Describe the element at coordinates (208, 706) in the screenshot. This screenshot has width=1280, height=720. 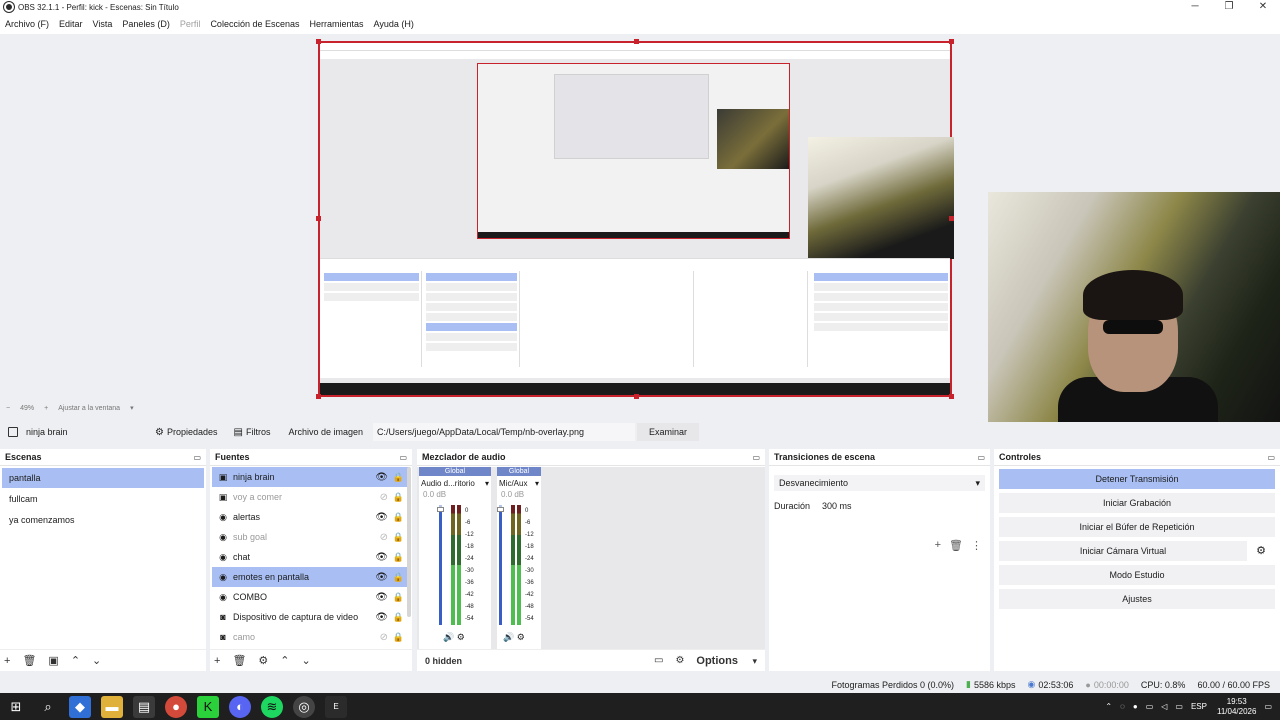
I see `kick-icon: K` at that location.